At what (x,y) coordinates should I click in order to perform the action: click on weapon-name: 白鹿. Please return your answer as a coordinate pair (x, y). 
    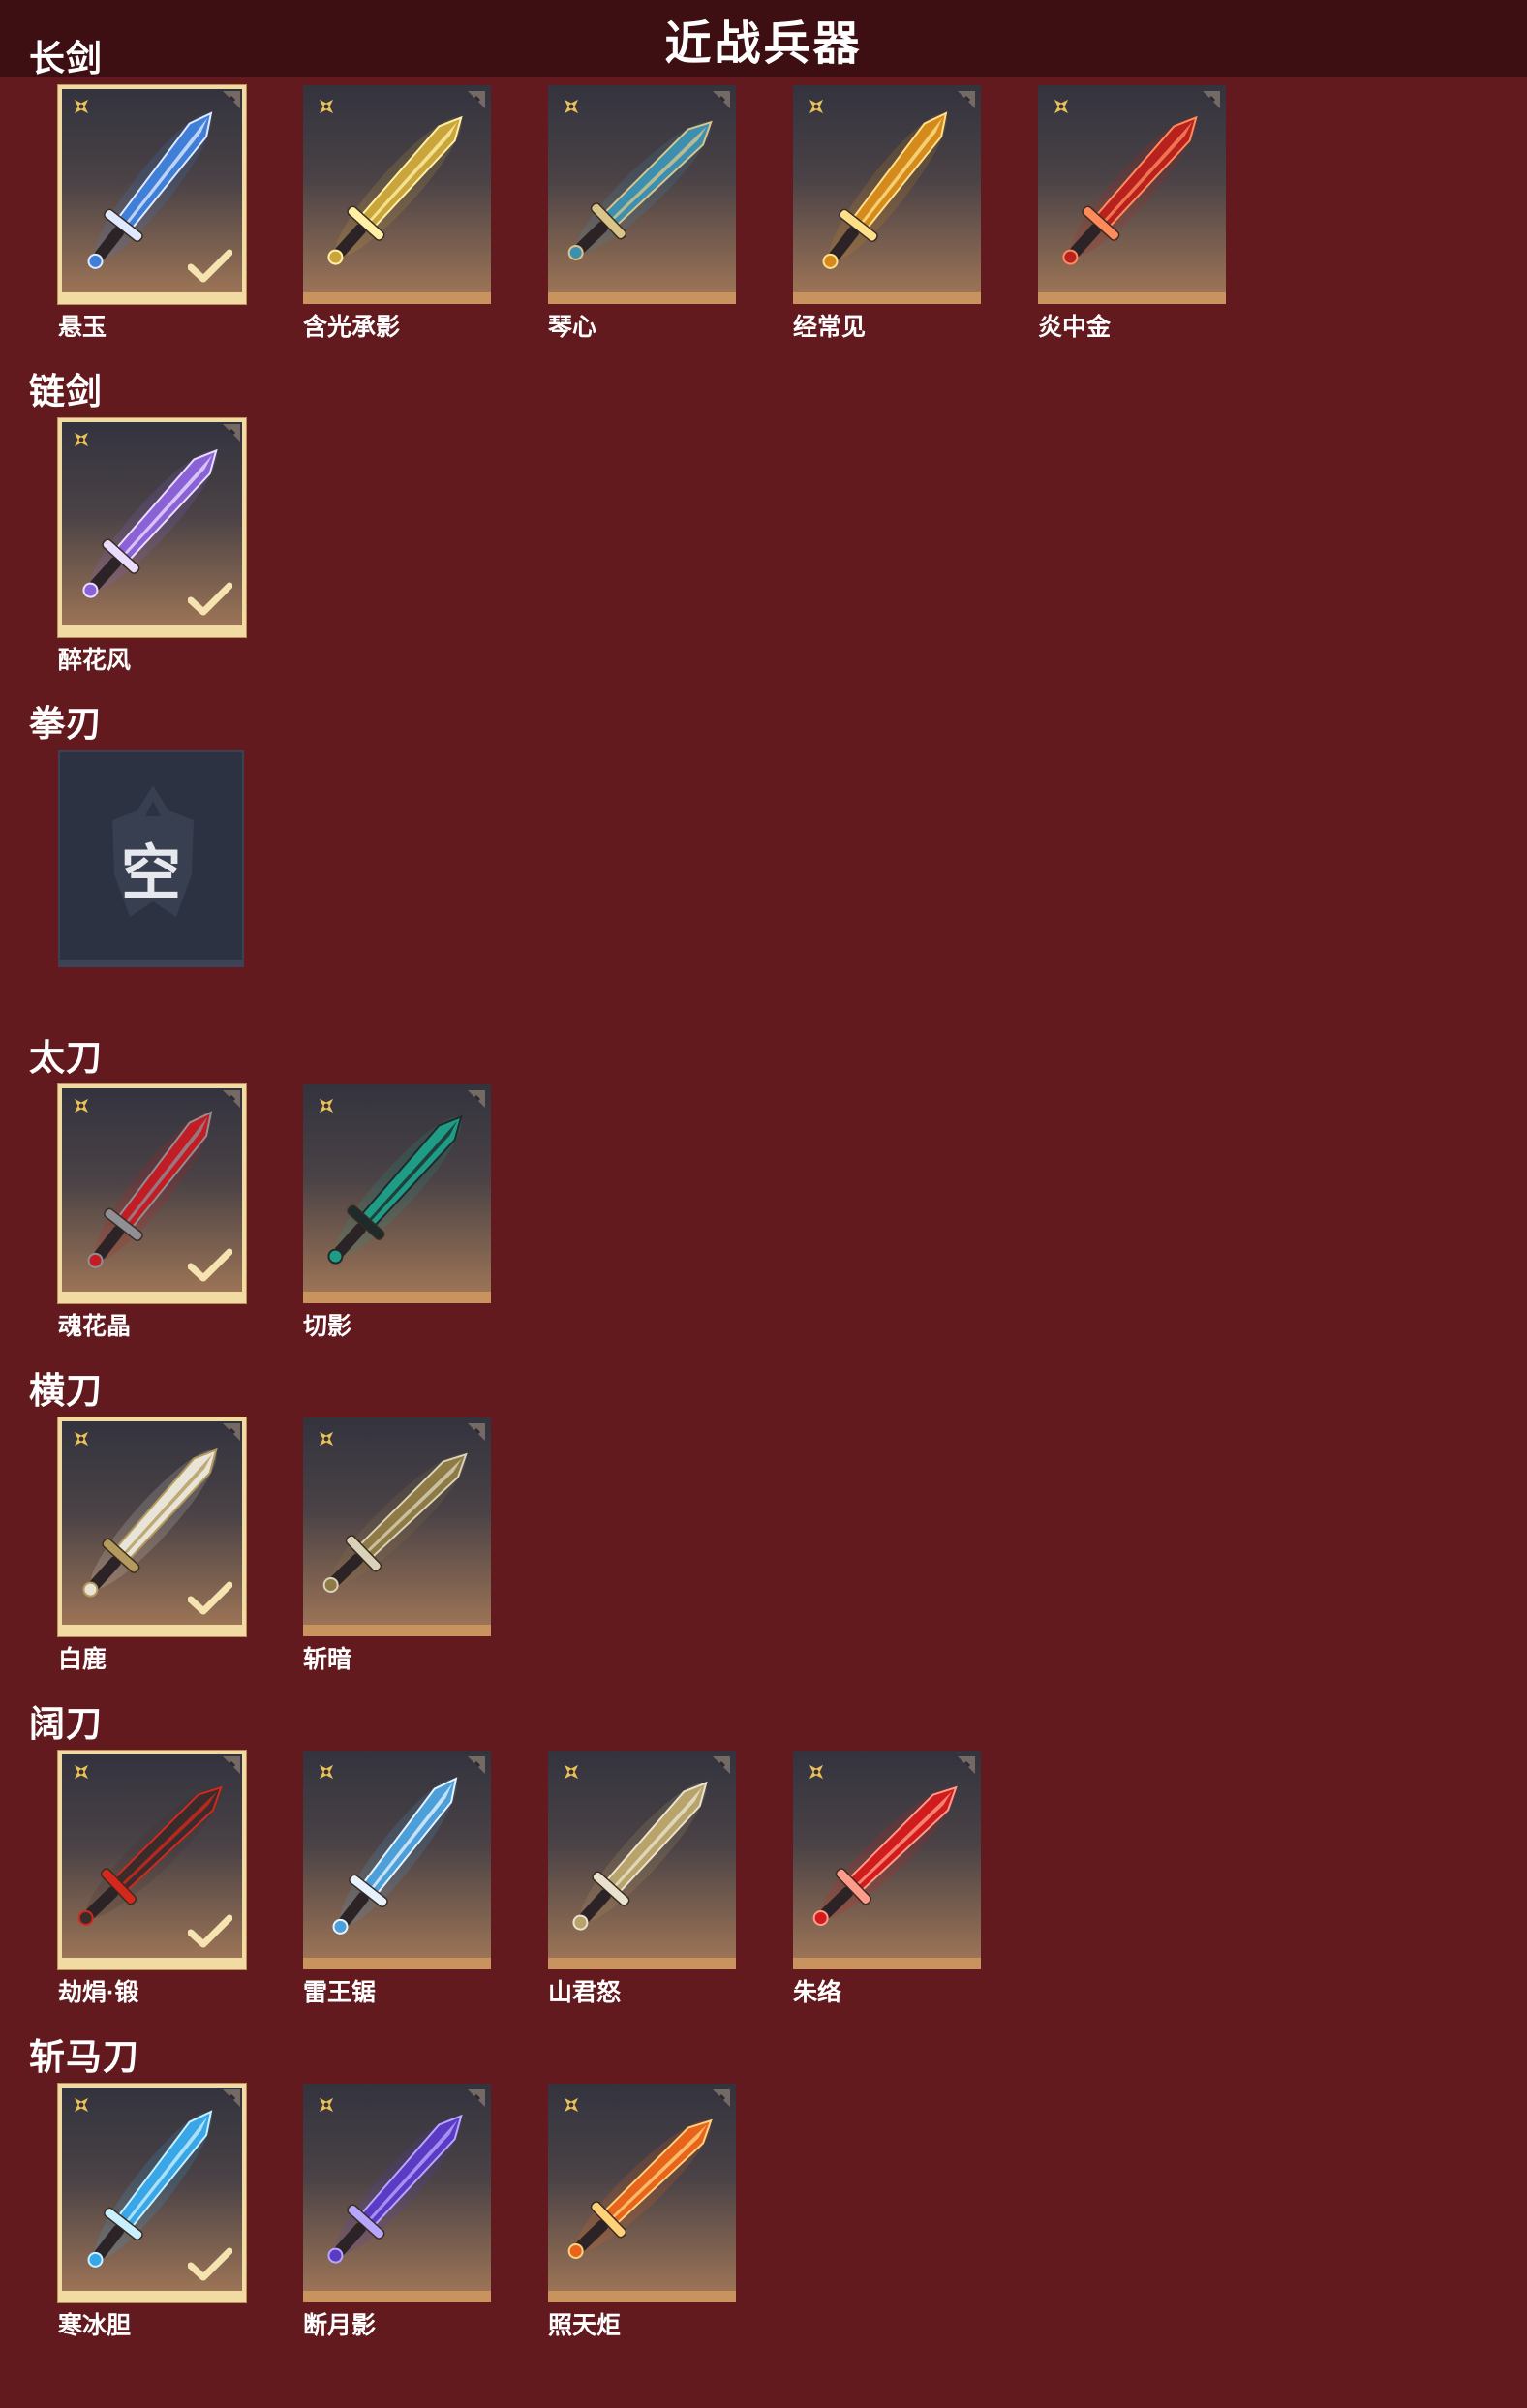
    Looking at the image, I should click on (82, 1659).